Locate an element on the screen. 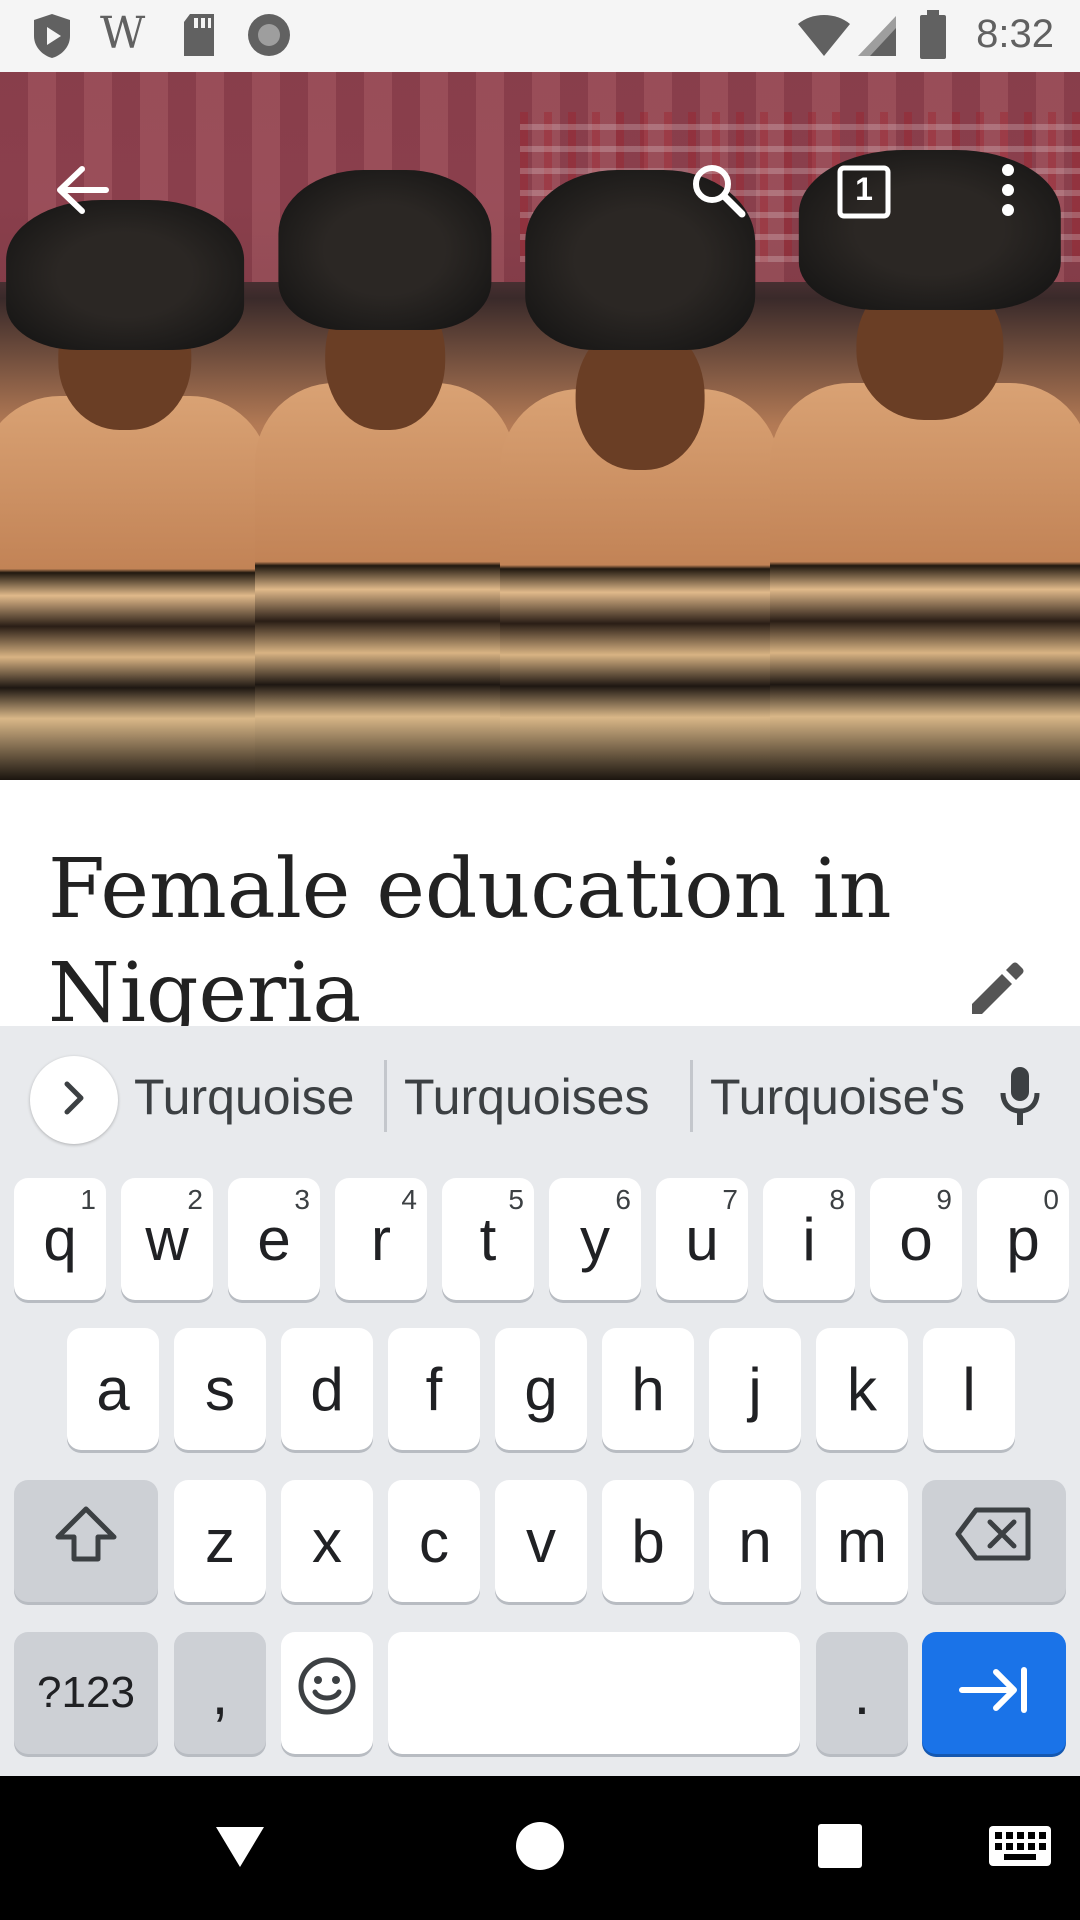 This screenshot has height=1920, width=1080. search-icon is located at coordinates (718, 192).